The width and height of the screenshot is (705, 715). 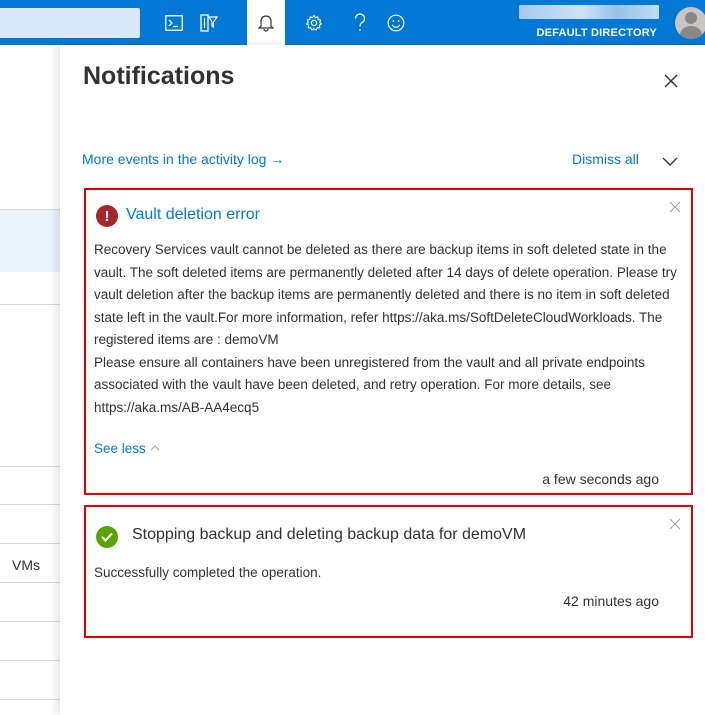 I want to click on notification-timestamp: a few seconds ago, so click(x=600, y=479).